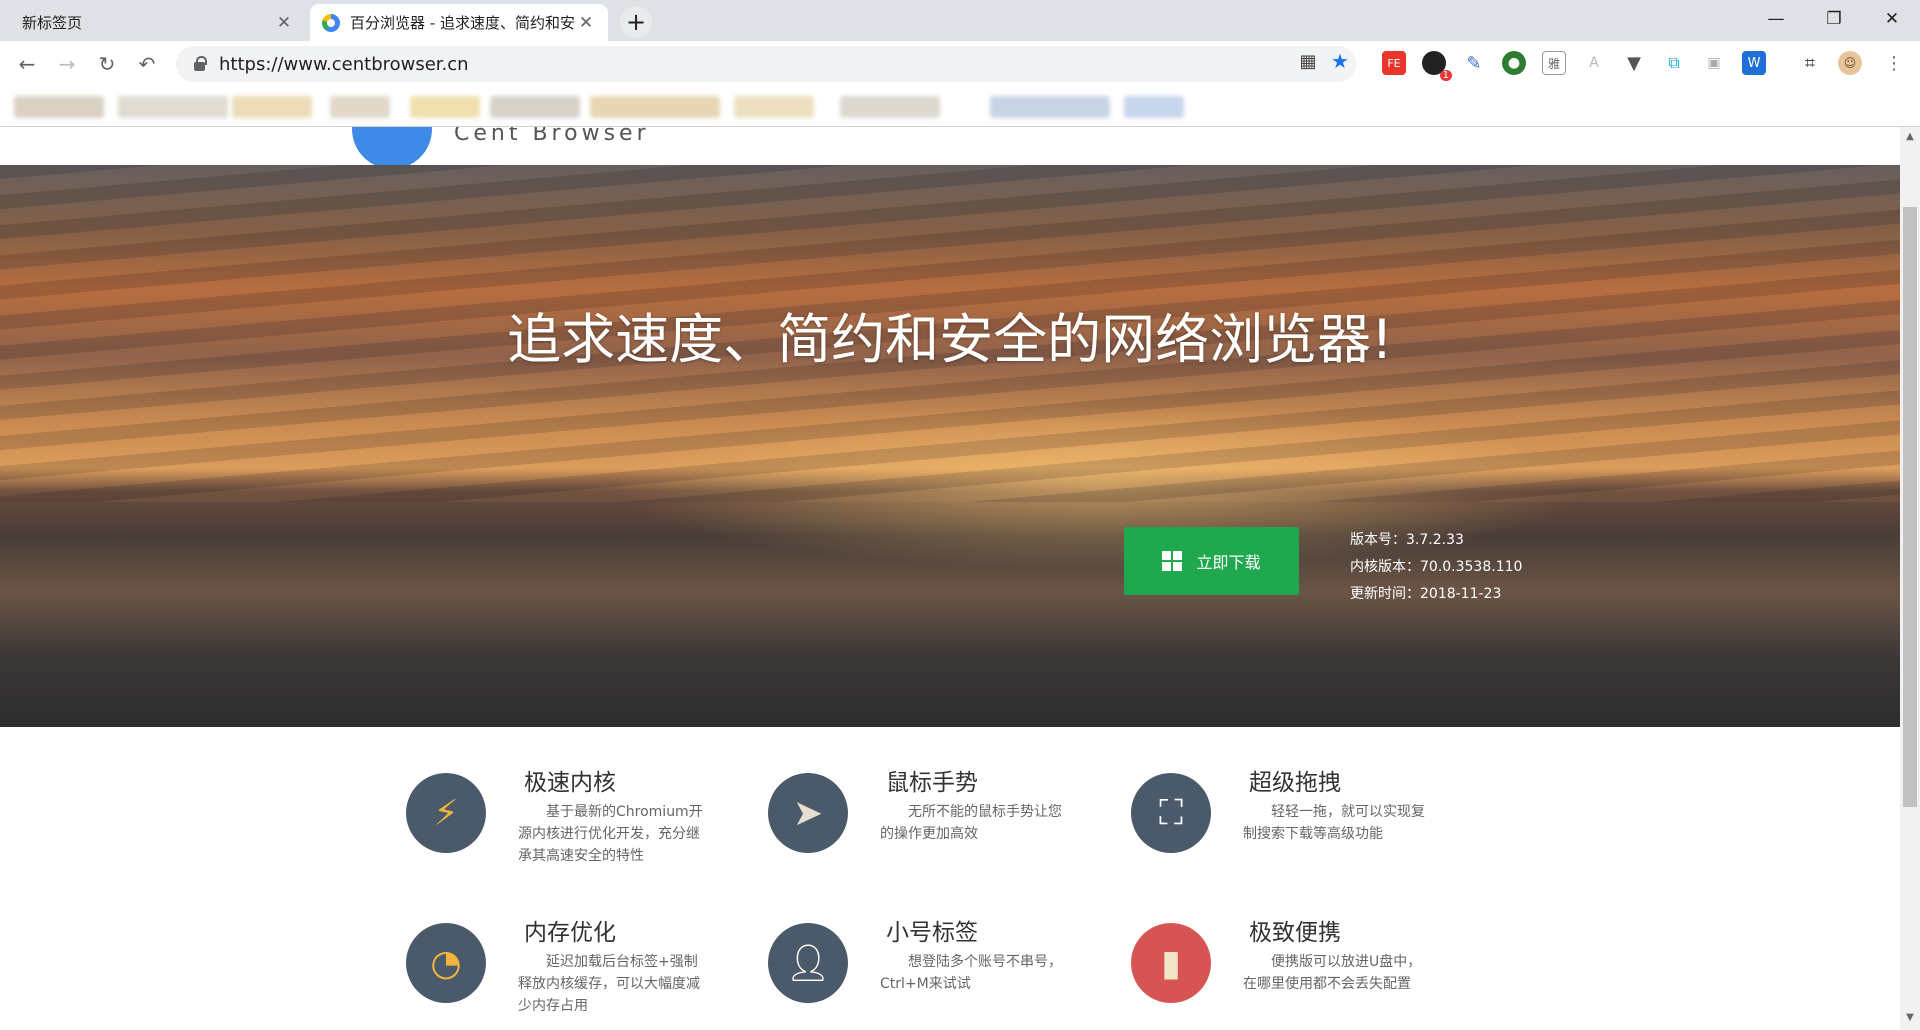 The height and width of the screenshot is (1030, 1920). Describe the element at coordinates (1892, 19) in the screenshot. I see `close-window-button: ✕` at that location.